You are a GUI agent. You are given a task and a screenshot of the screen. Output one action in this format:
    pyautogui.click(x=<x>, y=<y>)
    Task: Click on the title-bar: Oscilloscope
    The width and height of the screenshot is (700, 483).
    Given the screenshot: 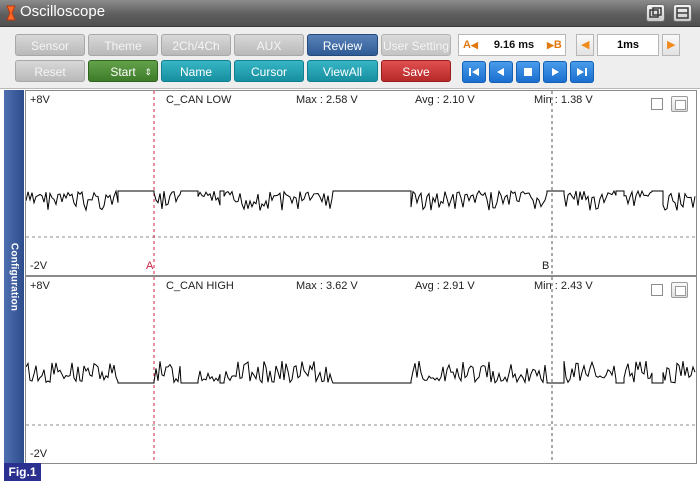 What is the action you would take?
    pyautogui.click(x=350, y=13)
    